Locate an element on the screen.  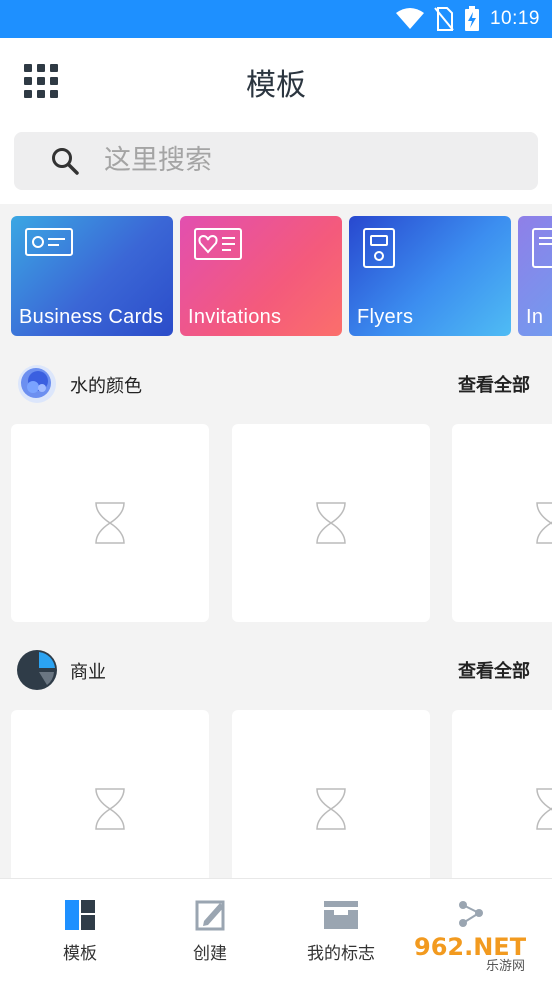
heart-card-icon is located at coordinates (218, 244).